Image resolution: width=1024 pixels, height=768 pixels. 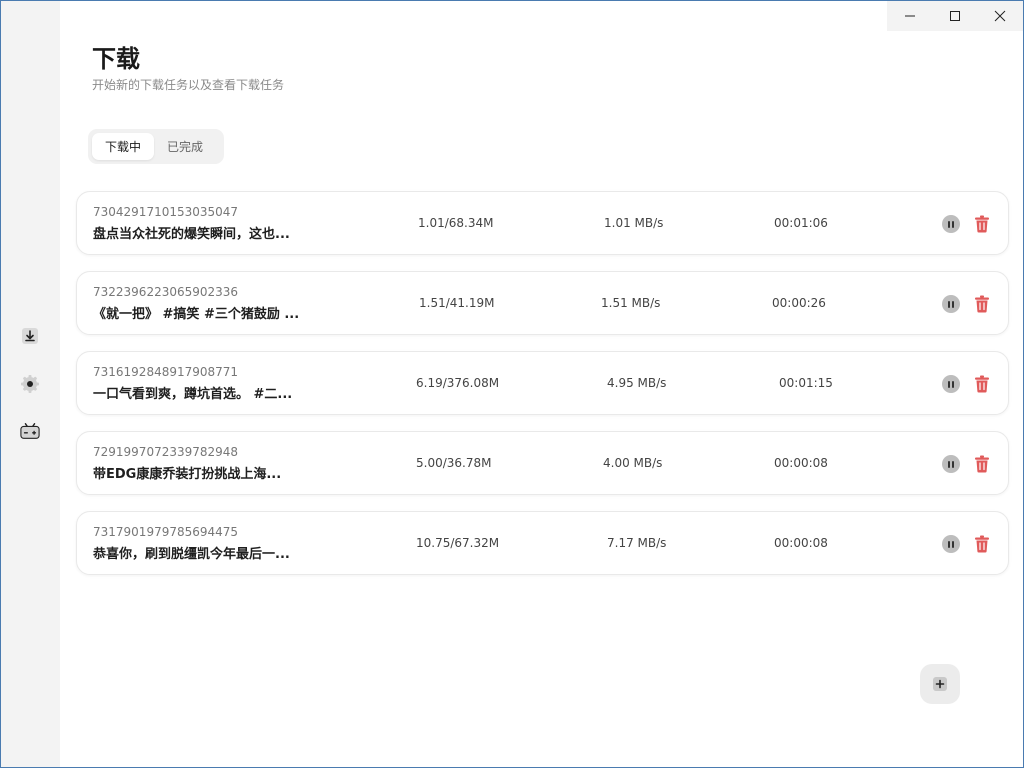 What do you see at coordinates (166, 292) in the screenshot?
I see `video-id: 7322396223065902336` at bounding box center [166, 292].